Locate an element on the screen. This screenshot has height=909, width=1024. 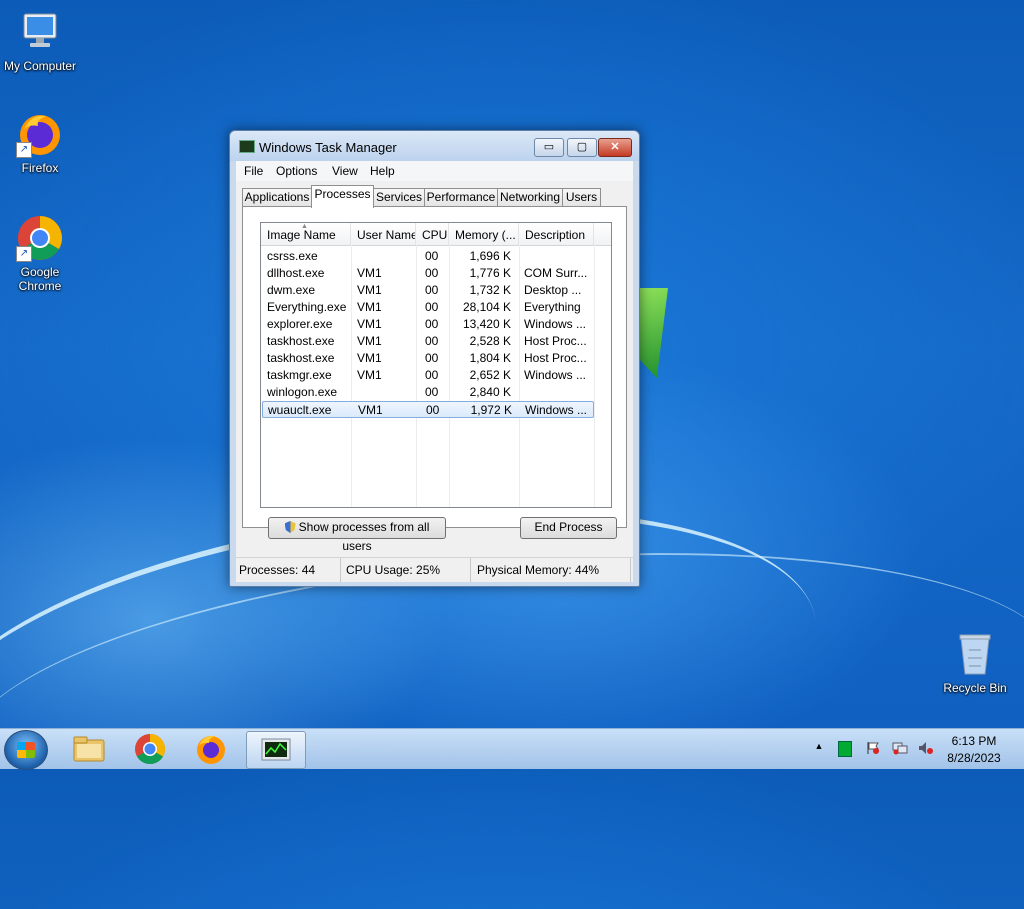
menu-file: File is located at coordinates (253, 171).